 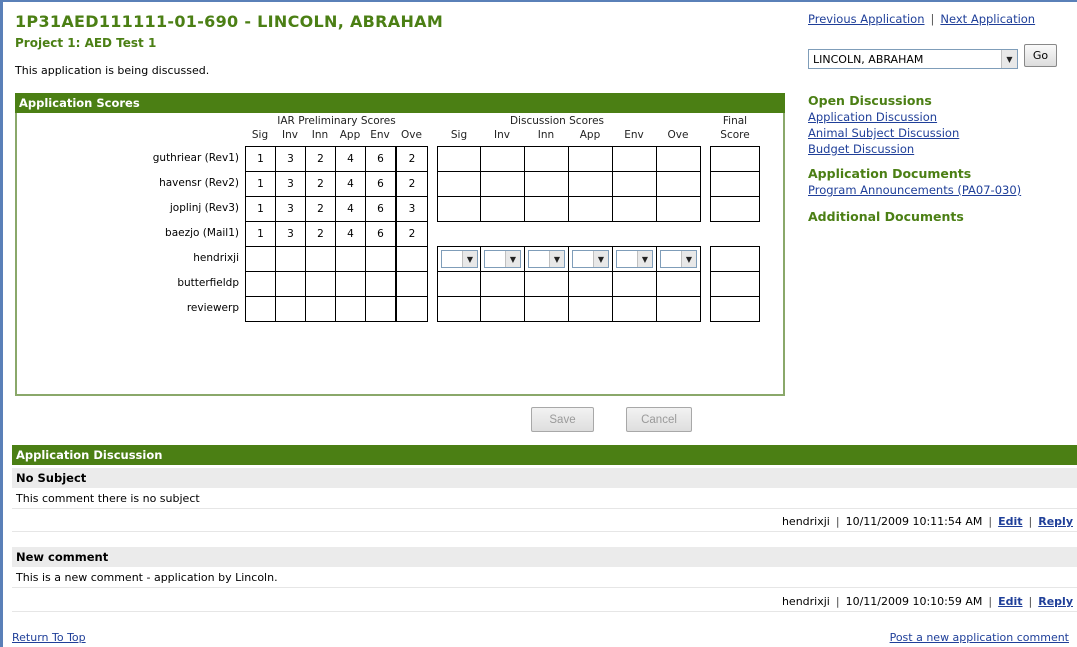 What do you see at coordinates (678, 135) in the screenshot?
I see `discussion-column-header: Ove` at bounding box center [678, 135].